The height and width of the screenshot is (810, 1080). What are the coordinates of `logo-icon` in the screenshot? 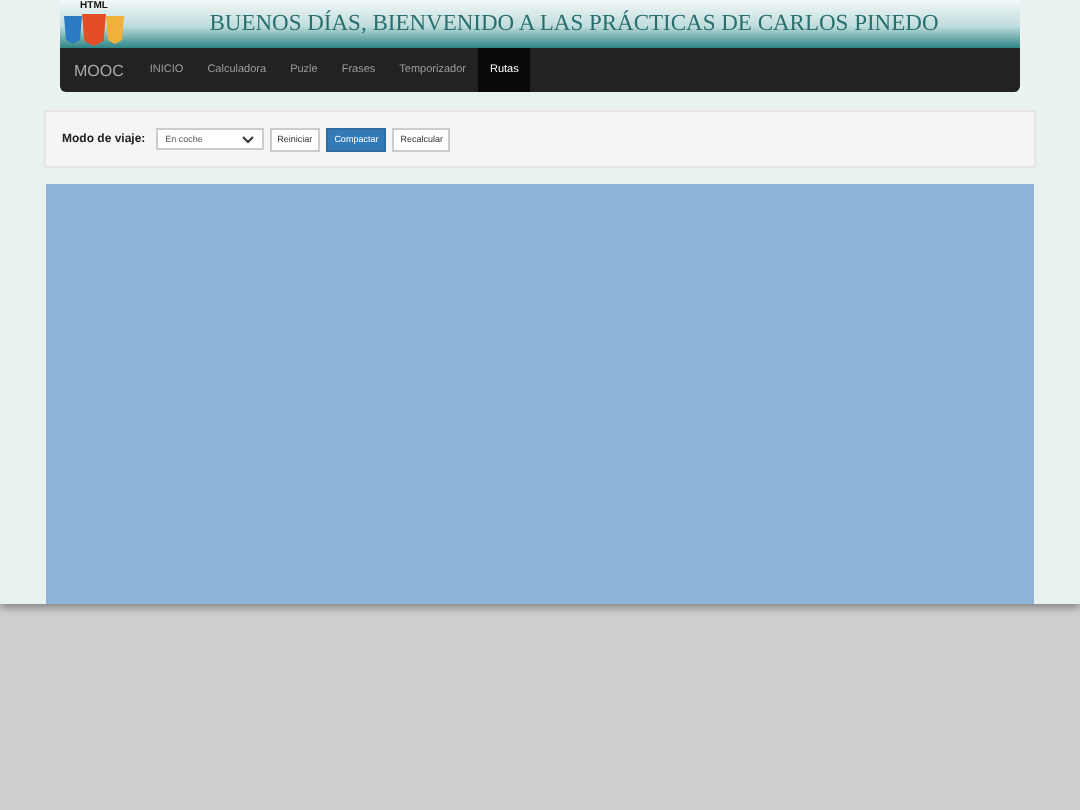 It's located at (94, 29).